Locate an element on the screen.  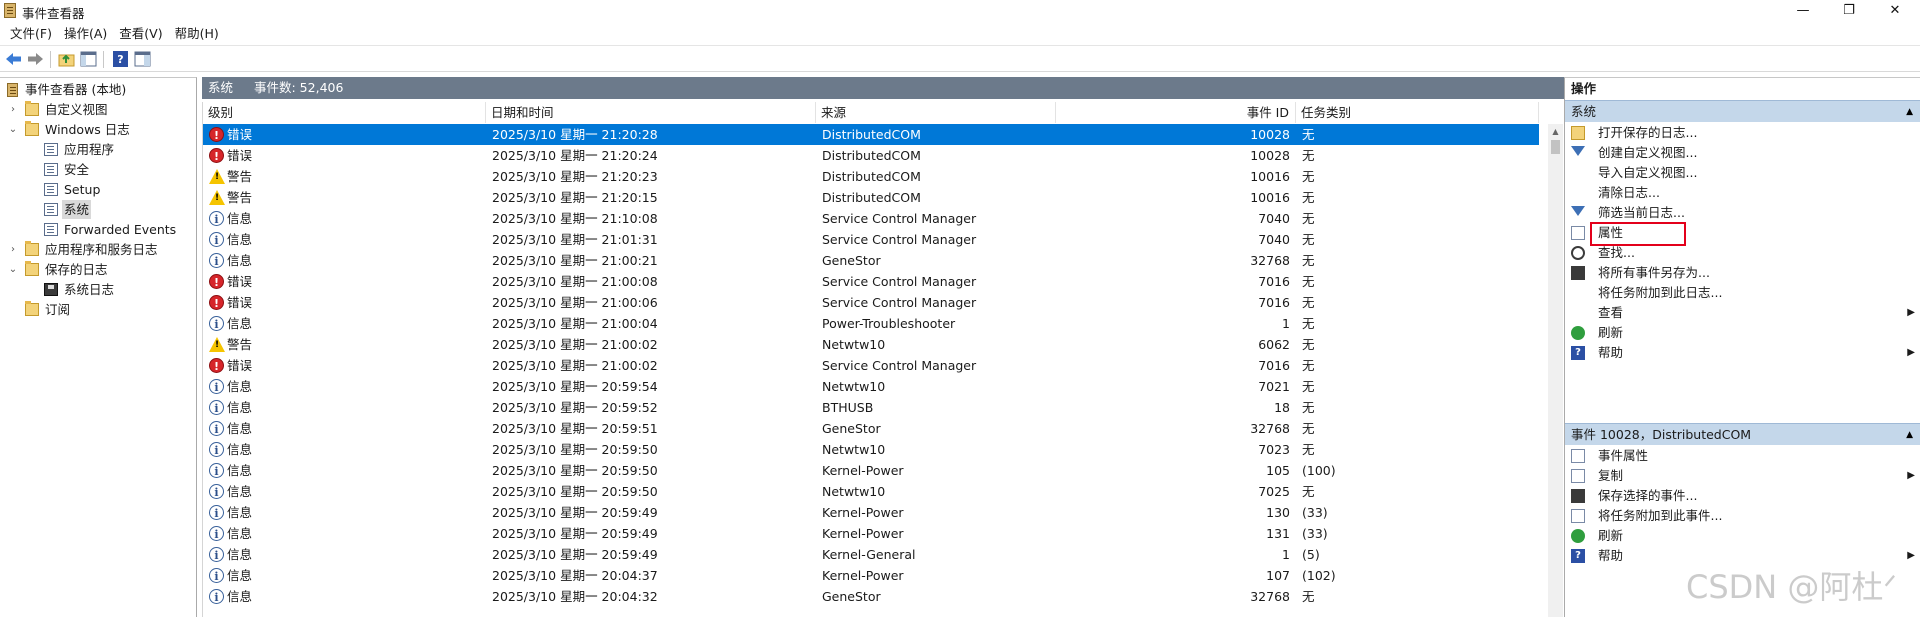
action-item: 事件属性 is located at coordinates (1742, 456).